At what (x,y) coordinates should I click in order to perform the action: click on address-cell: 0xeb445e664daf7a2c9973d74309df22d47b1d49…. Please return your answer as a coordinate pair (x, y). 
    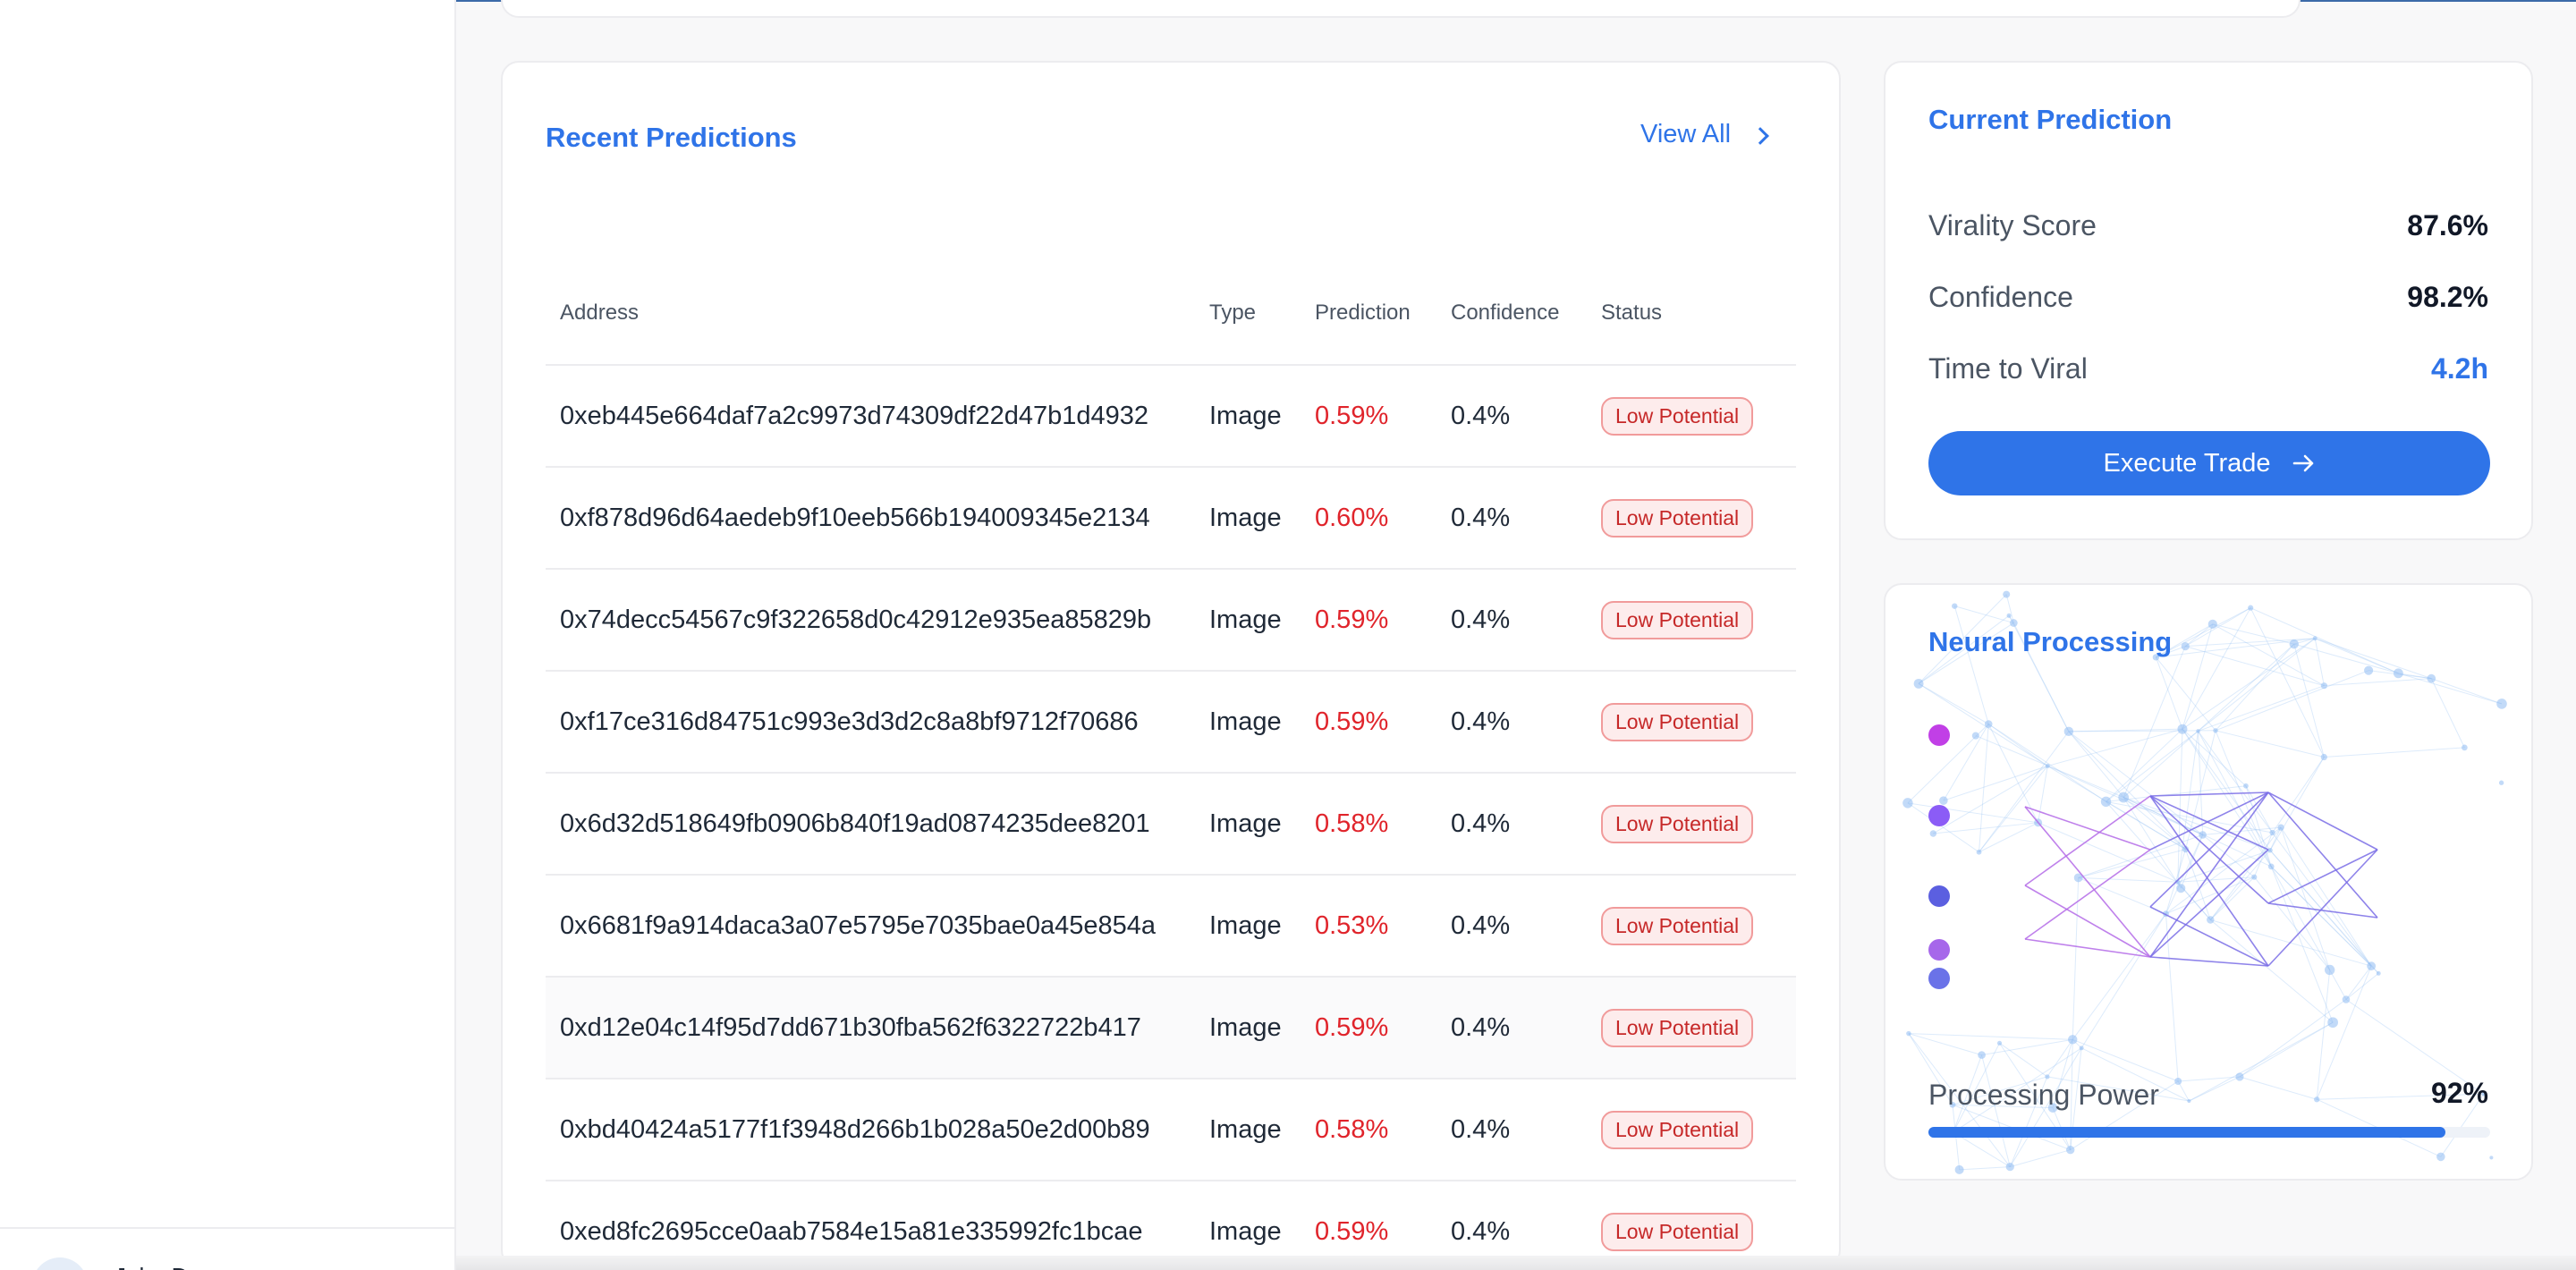
    Looking at the image, I should click on (877, 416).